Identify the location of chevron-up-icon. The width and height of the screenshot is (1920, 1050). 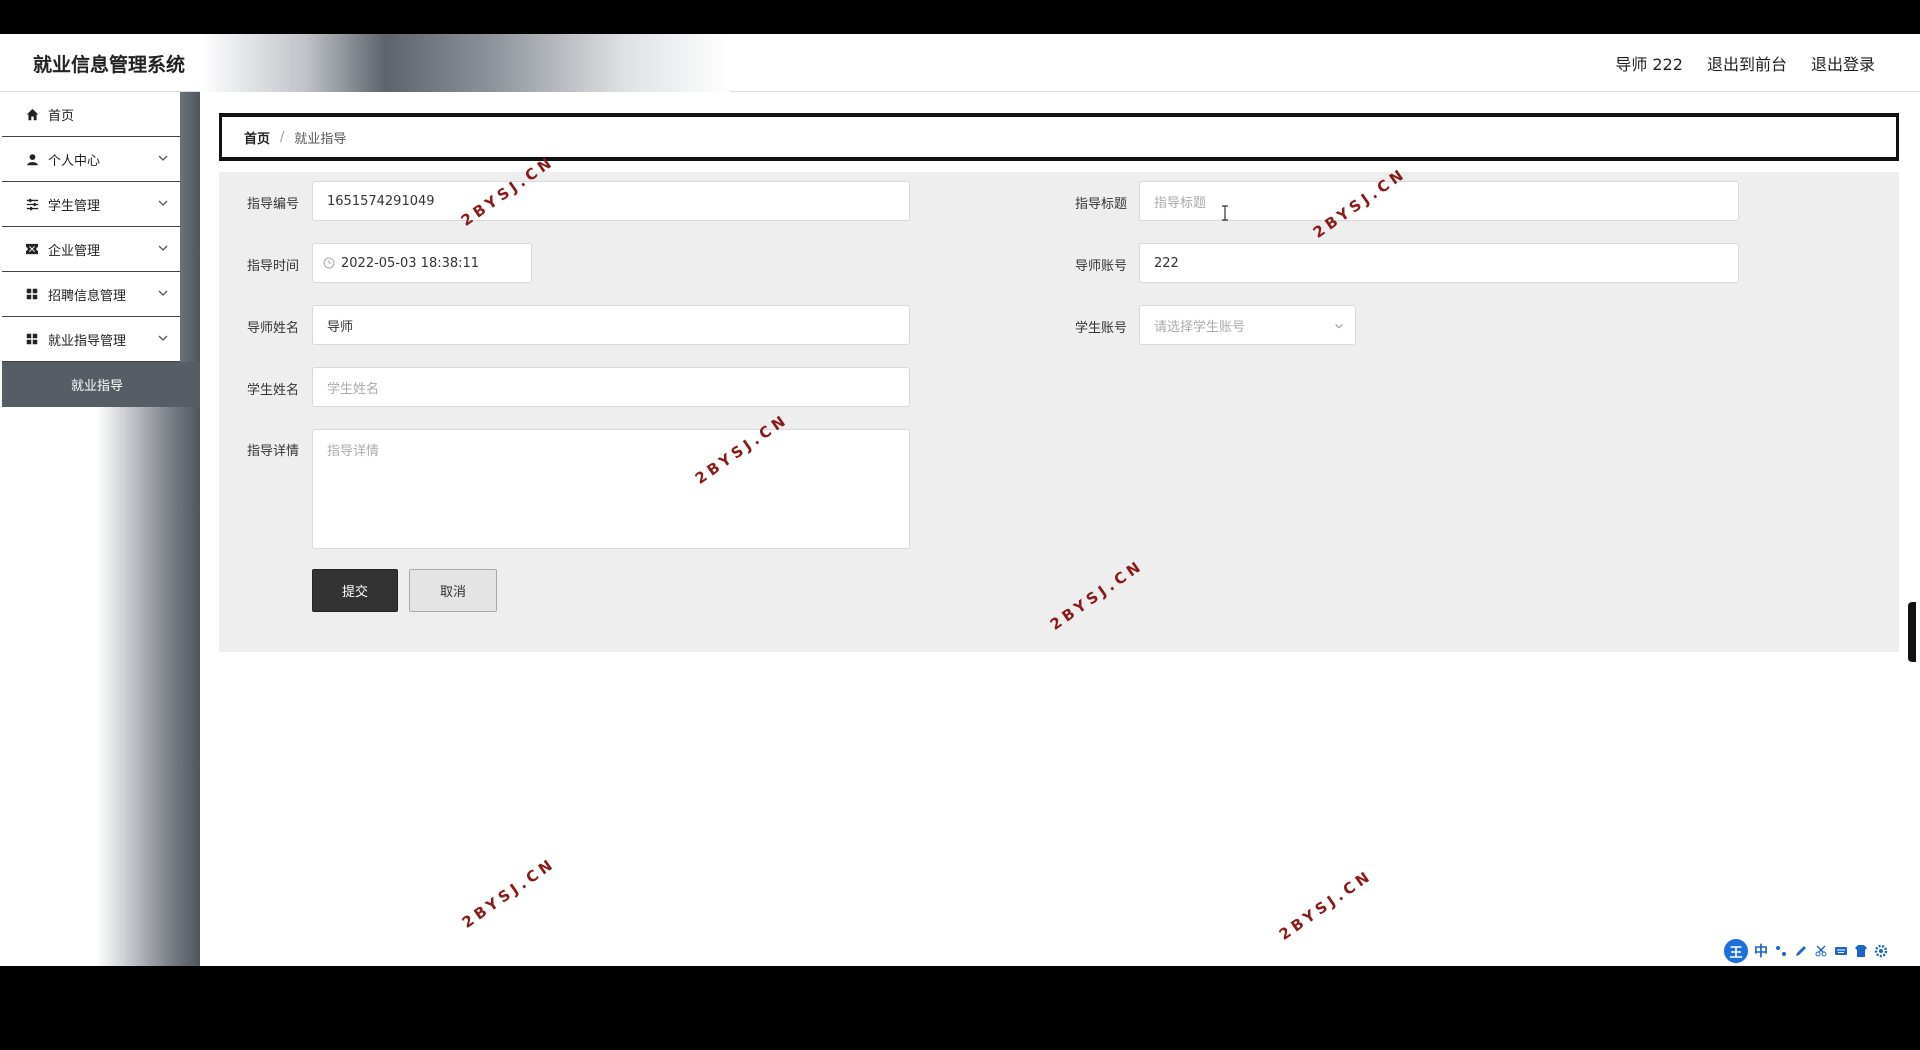
(163, 338).